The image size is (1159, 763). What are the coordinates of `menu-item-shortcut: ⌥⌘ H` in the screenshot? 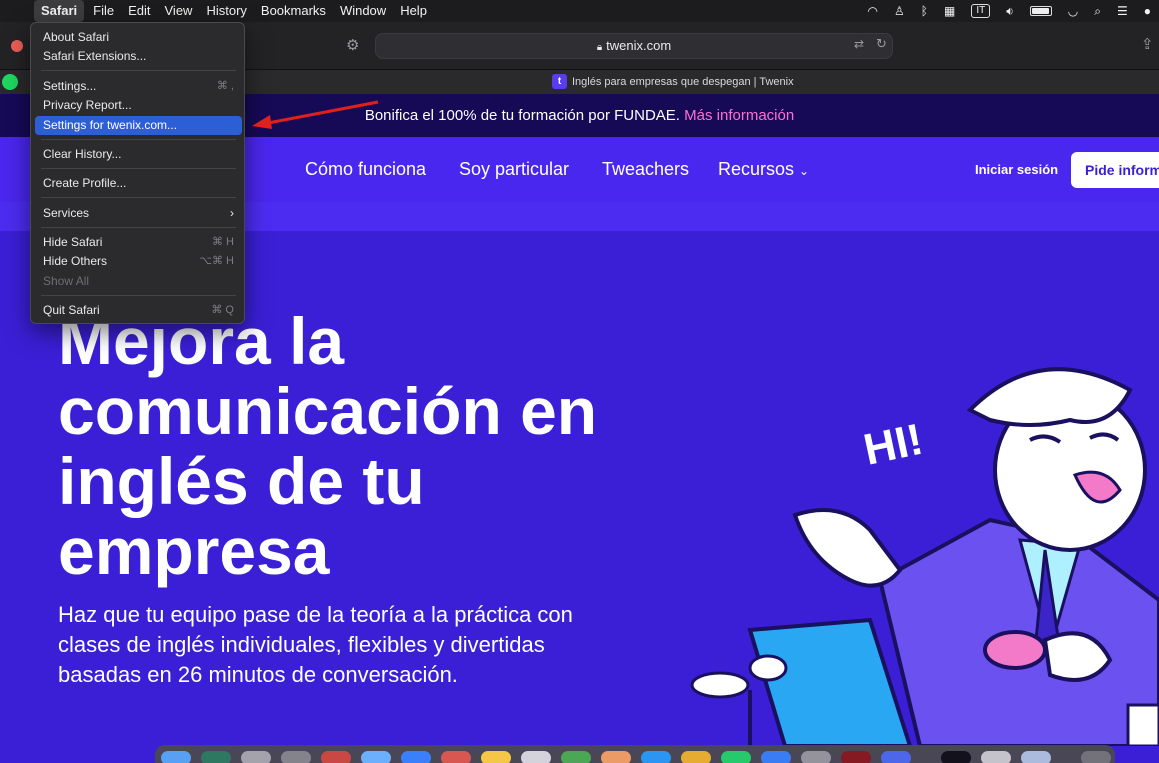 It's located at (216, 261).